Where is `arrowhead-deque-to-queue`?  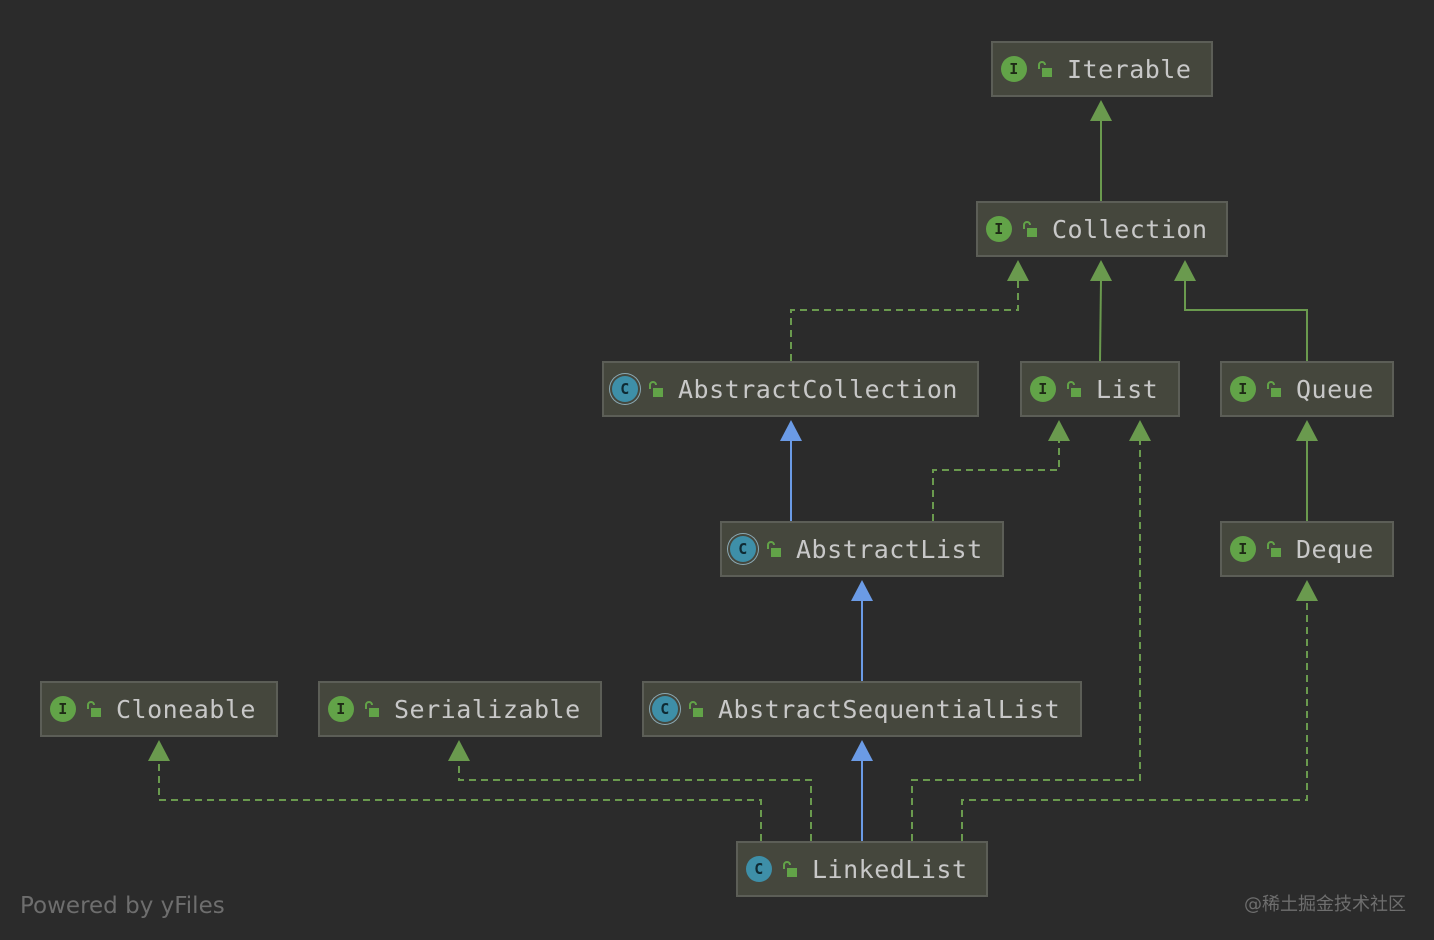 arrowhead-deque-to-queue is located at coordinates (1307, 430).